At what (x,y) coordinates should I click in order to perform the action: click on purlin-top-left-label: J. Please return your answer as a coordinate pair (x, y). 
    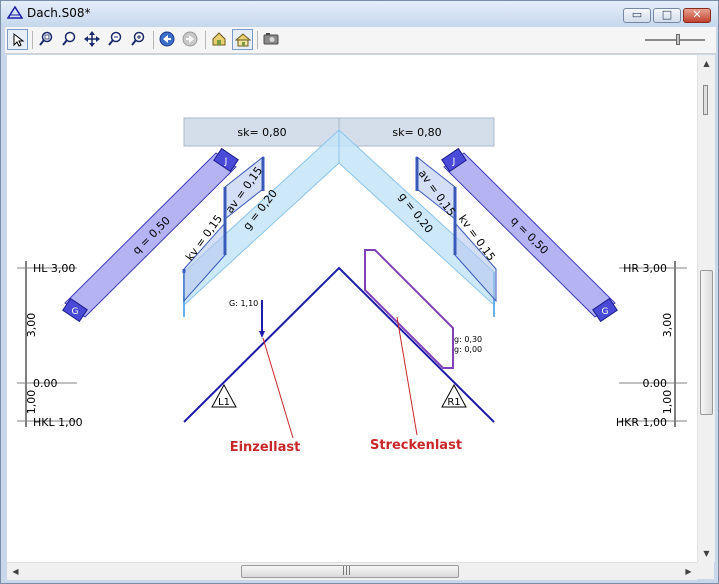
    Looking at the image, I should click on (226, 162).